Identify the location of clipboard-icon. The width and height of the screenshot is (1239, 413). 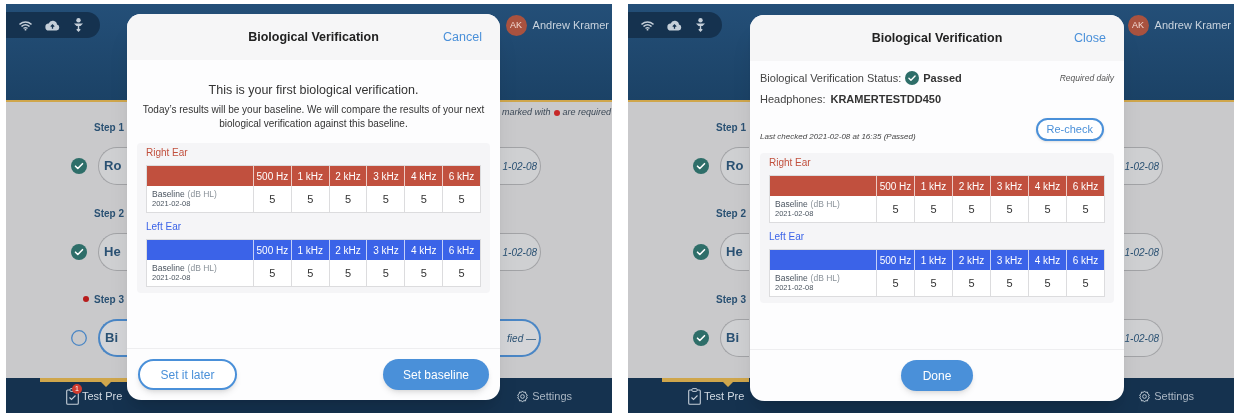
(694, 396).